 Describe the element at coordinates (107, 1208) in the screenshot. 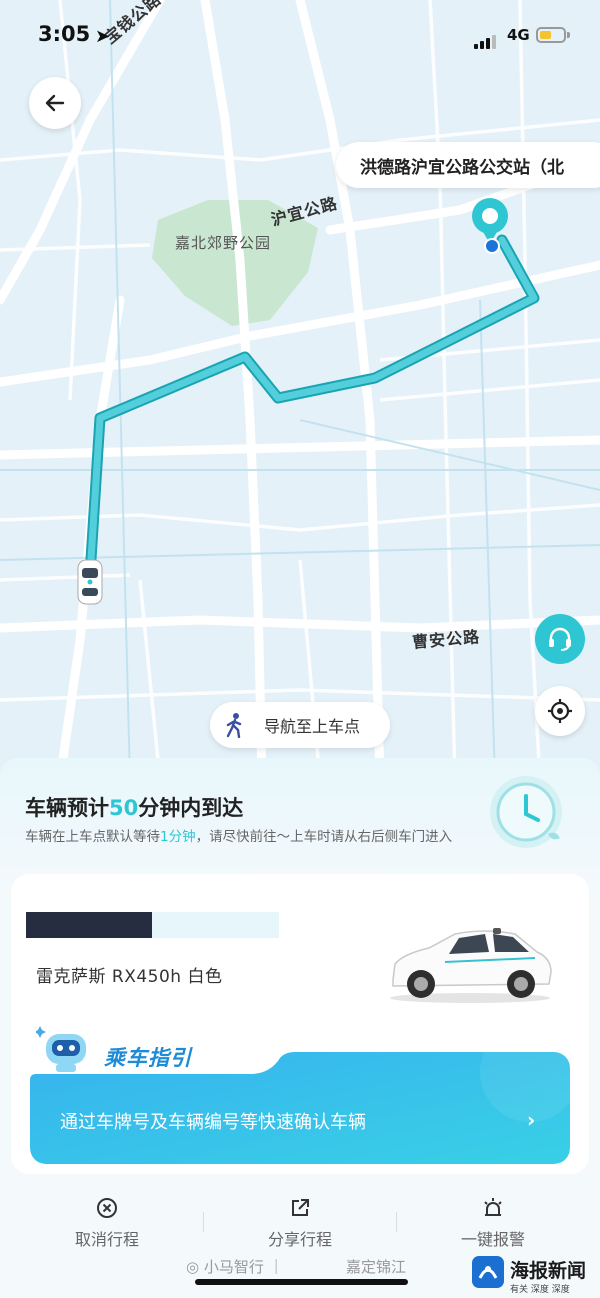

I see `cancel-icon` at that location.